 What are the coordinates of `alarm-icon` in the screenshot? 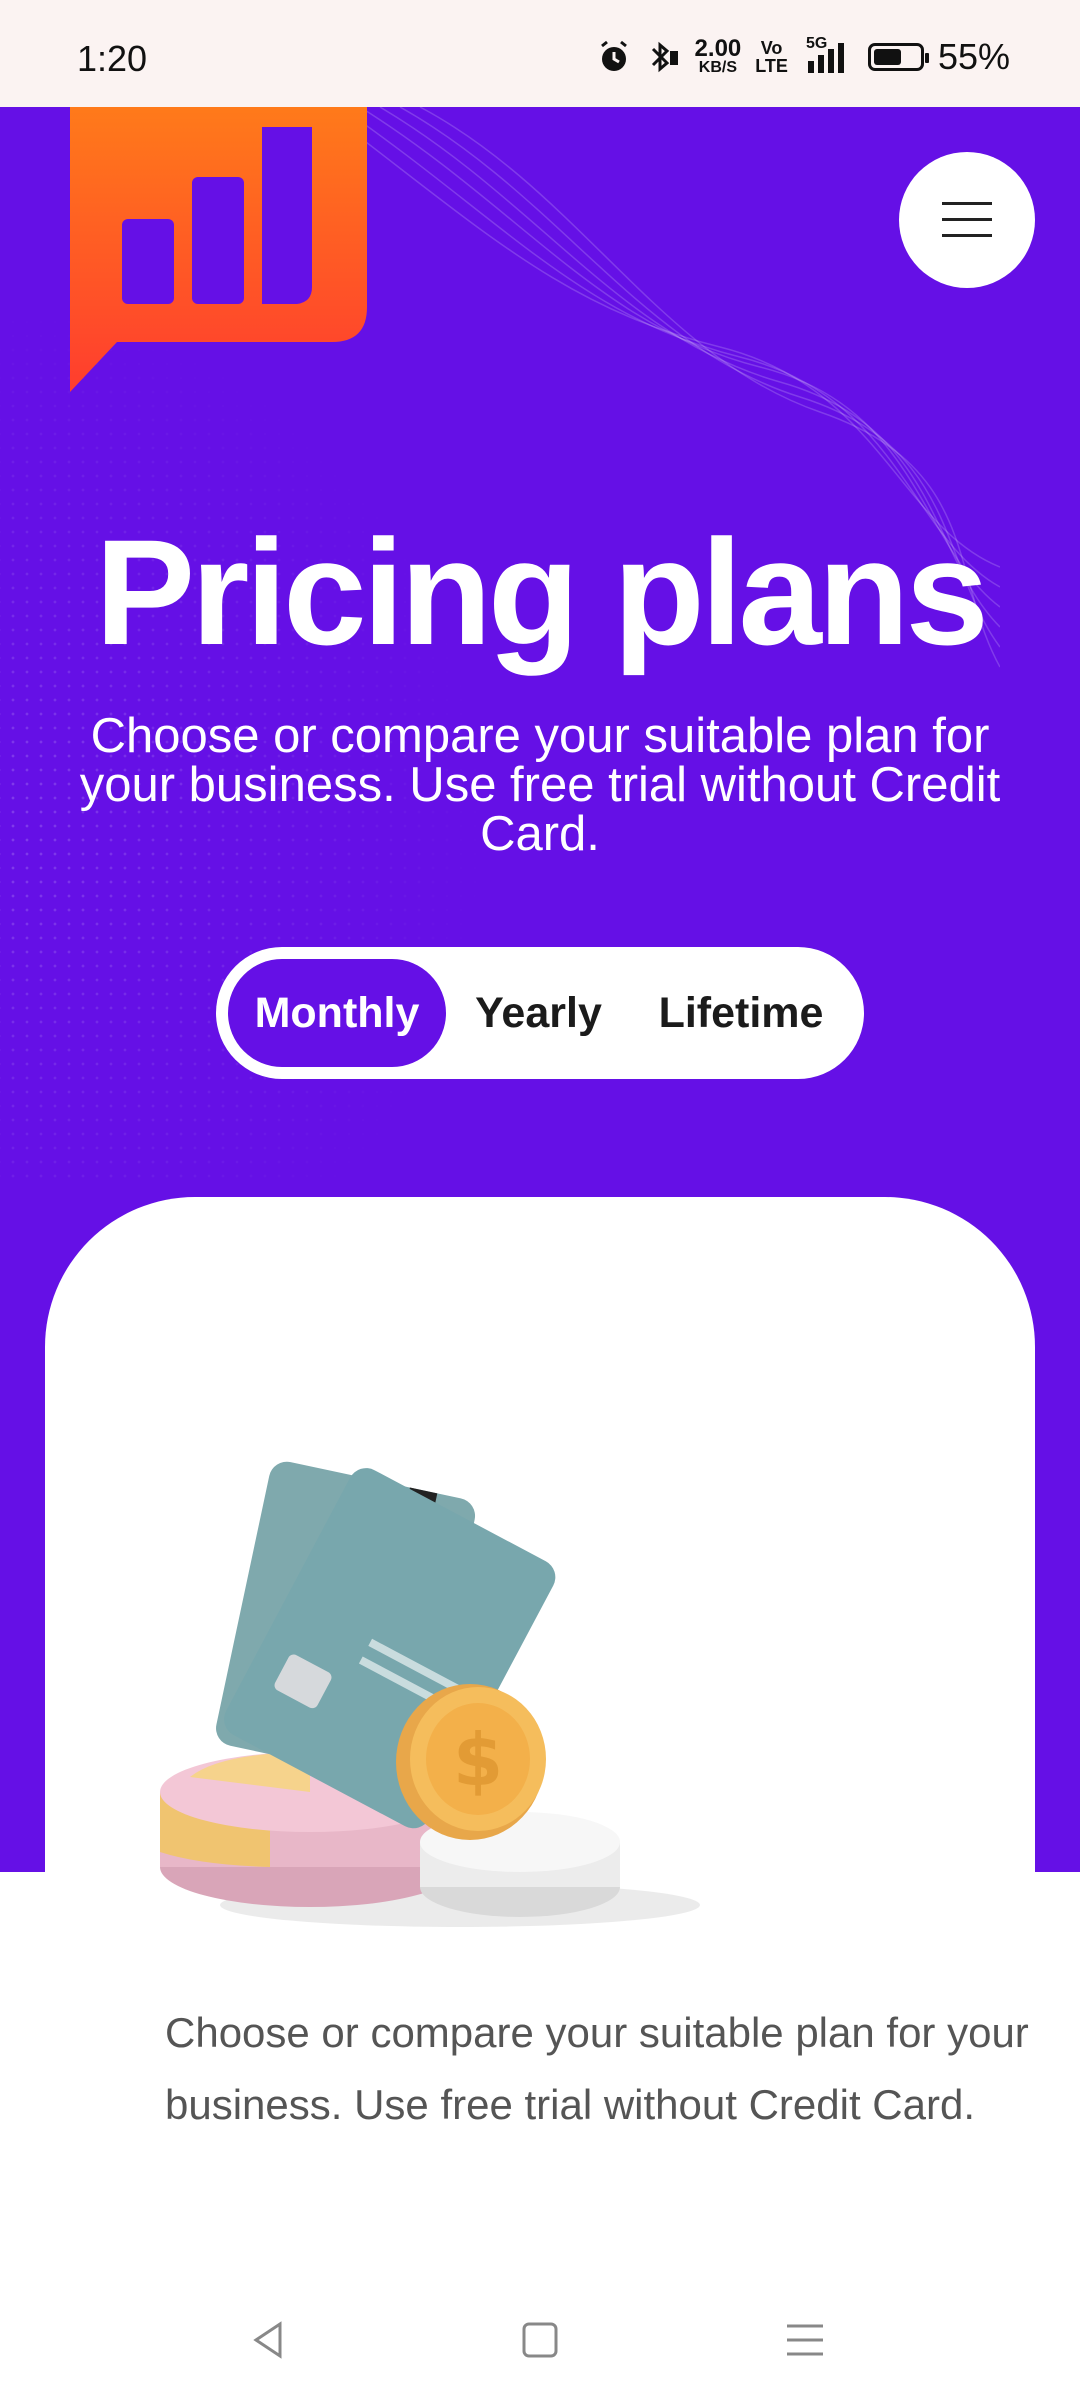 It's located at (614, 57).